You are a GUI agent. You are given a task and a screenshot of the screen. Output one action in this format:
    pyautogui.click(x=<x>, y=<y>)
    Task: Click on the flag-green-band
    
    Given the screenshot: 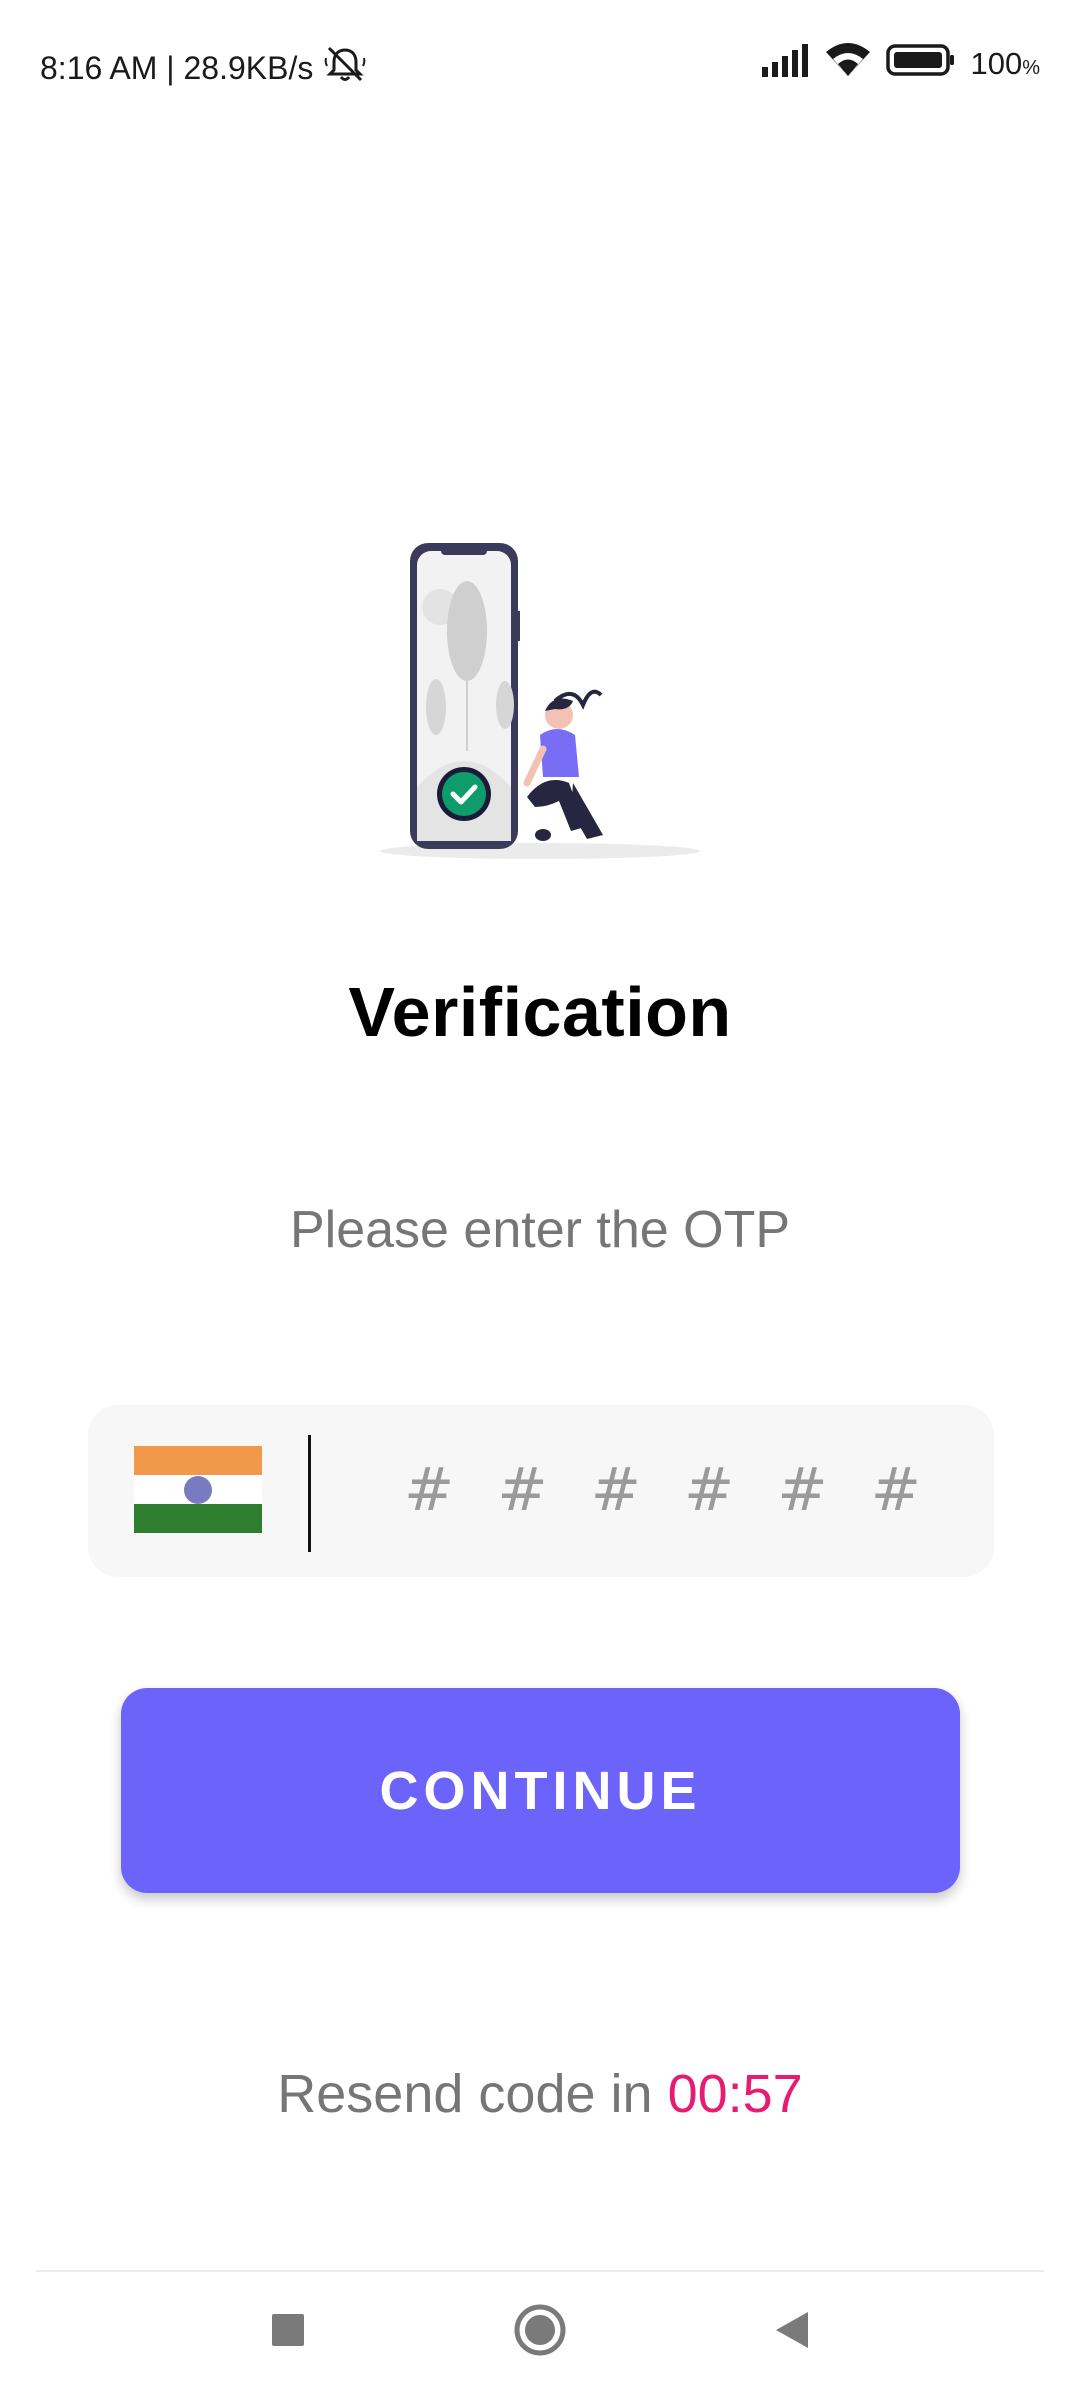 What is the action you would take?
    pyautogui.click(x=198, y=1518)
    